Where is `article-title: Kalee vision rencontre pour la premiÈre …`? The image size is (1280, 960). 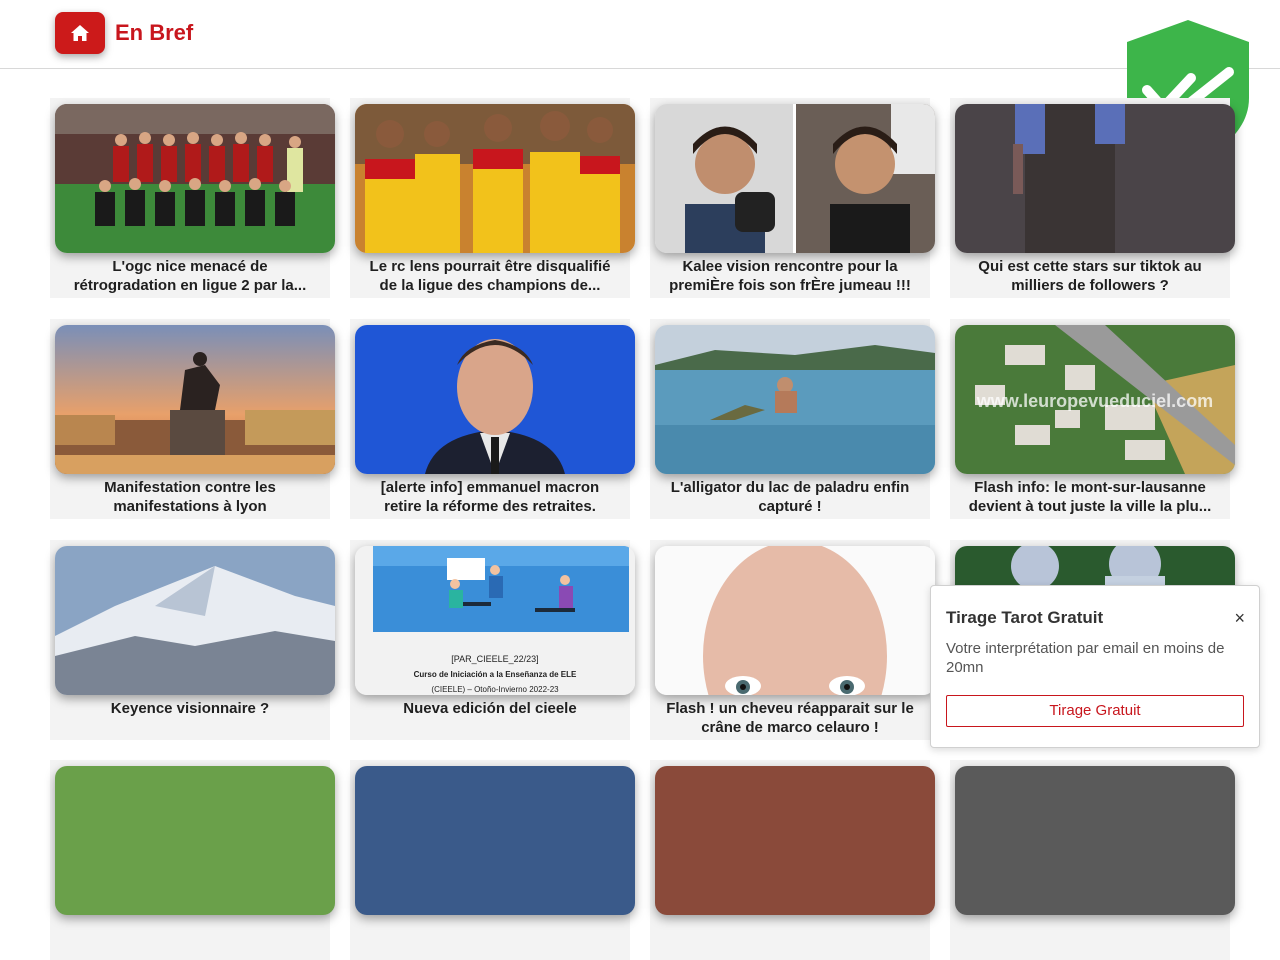 article-title: Kalee vision rencontre pour la premiÈre … is located at coordinates (790, 276).